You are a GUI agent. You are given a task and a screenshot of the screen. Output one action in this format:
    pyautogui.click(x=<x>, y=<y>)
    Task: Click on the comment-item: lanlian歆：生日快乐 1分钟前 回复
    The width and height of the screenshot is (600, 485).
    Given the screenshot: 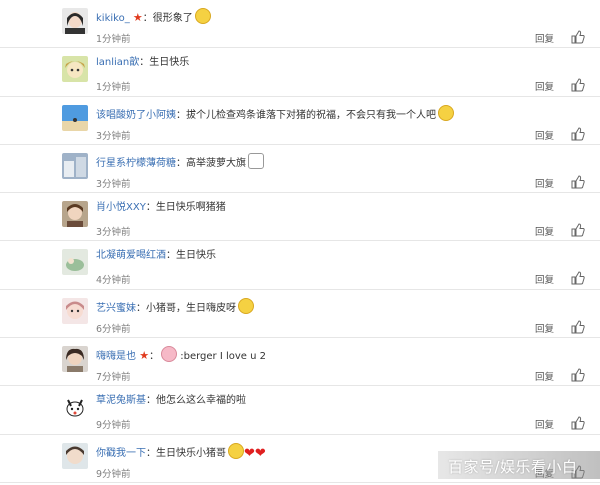 What is the action you would take?
    pyautogui.click(x=300, y=72)
    